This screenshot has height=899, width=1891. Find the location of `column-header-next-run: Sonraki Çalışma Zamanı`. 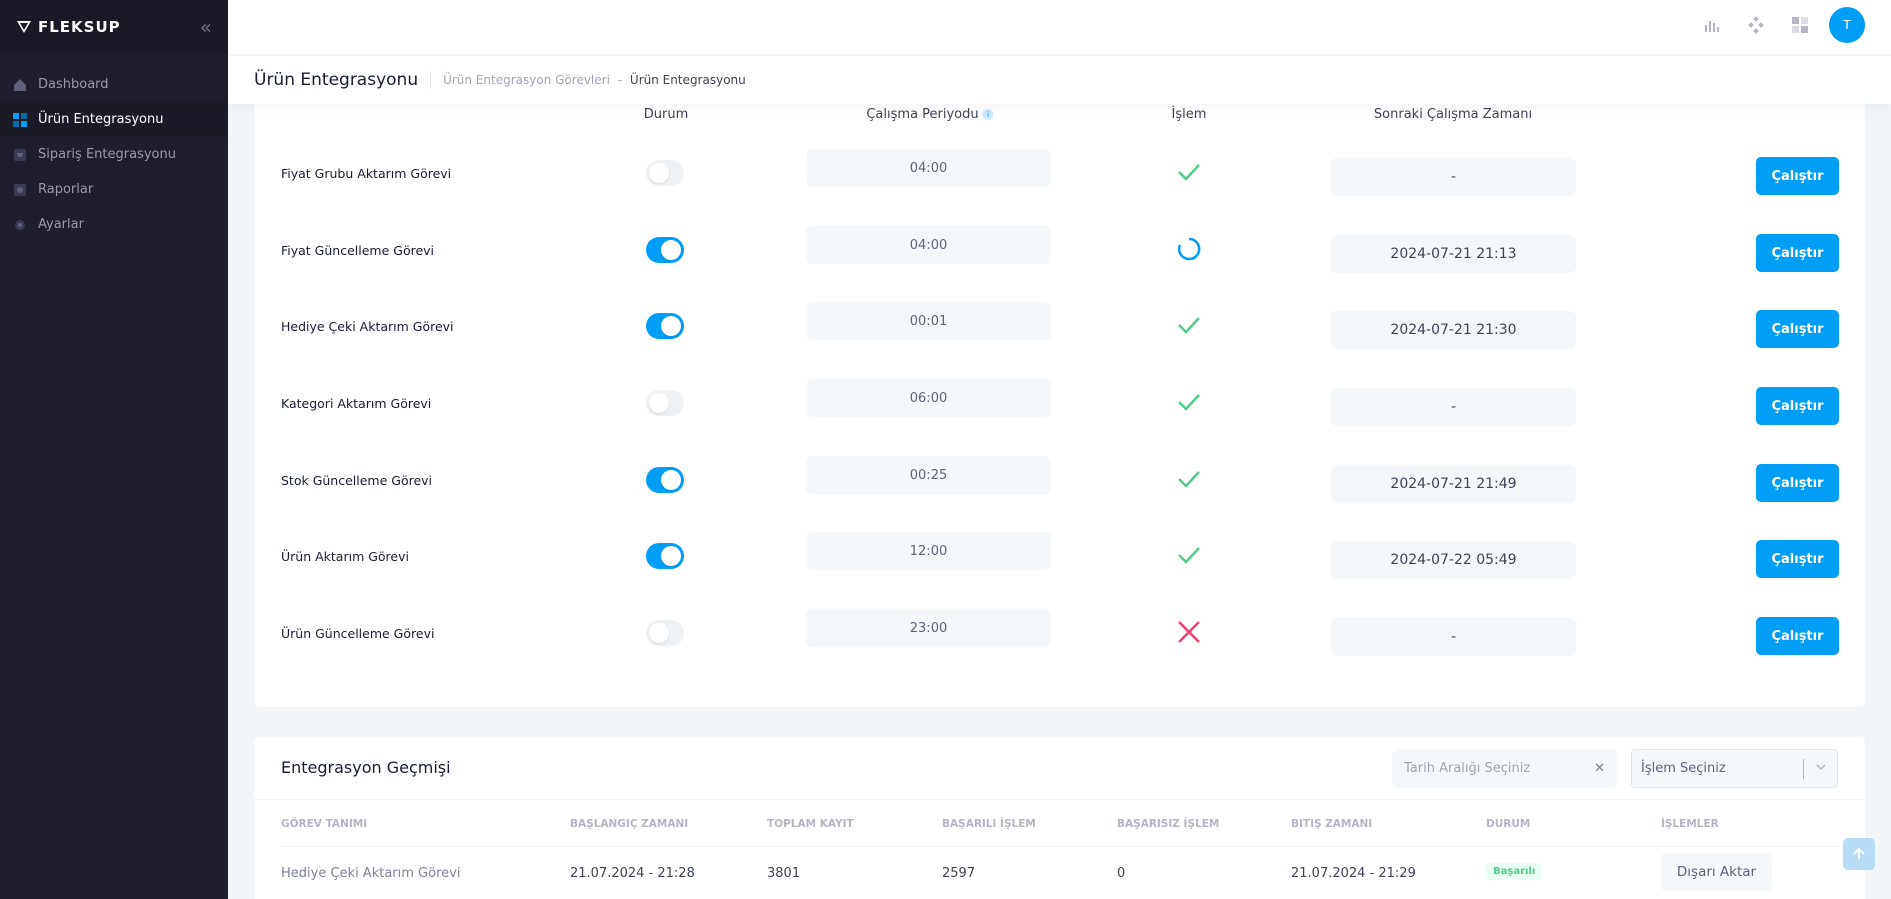

column-header-next-run: Sonraki Çalışma Zamanı is located at coordinates (1453, 114).